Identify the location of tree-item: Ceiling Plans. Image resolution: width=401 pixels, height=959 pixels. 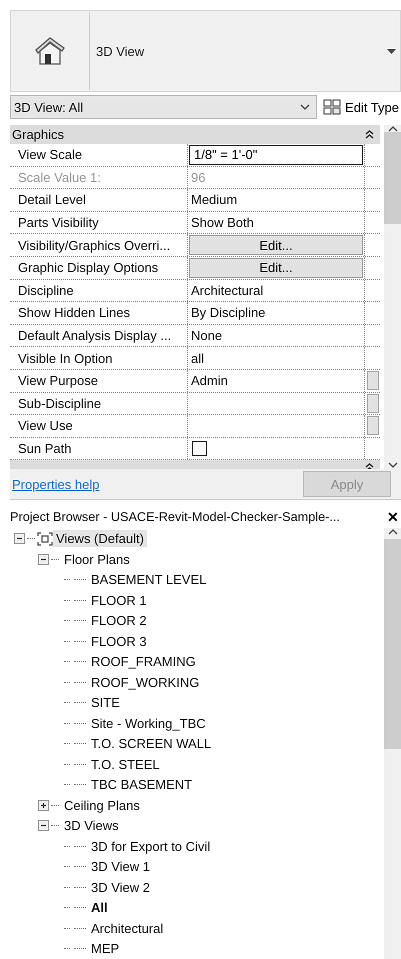
(102, 805).